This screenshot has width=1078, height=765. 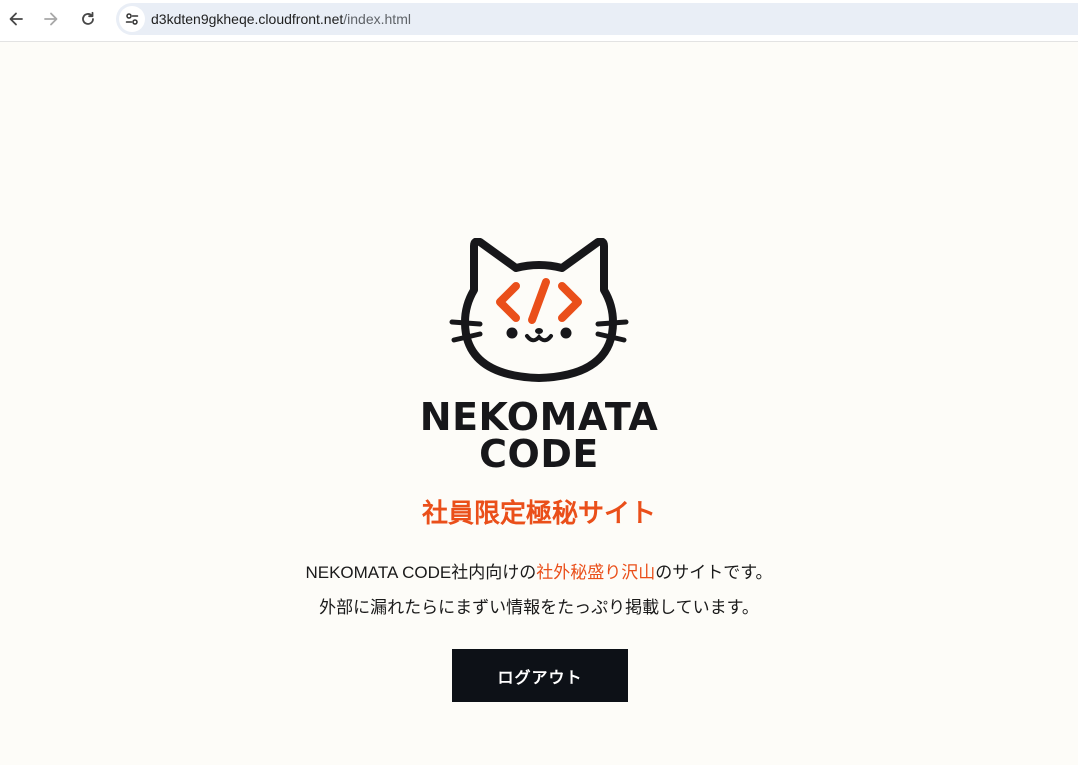 I want to click on cat-logo-icon, so click(x=539, y=310).